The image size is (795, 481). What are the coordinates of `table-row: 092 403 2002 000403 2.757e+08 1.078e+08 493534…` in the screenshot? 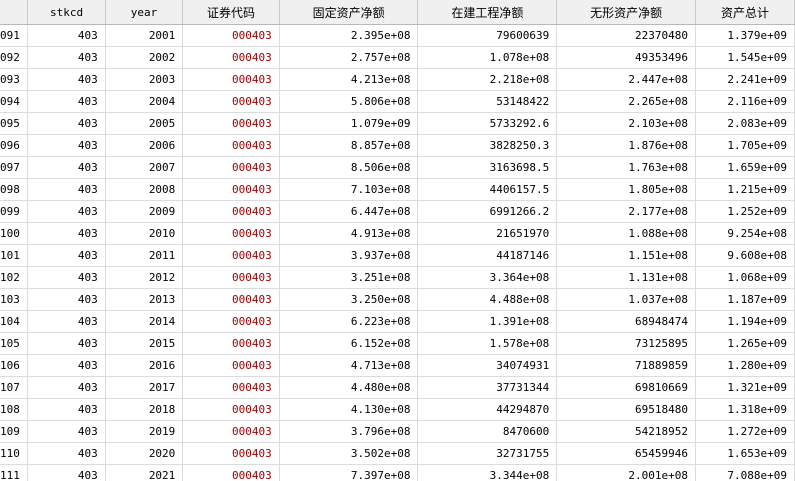 It's located at (397, 57).